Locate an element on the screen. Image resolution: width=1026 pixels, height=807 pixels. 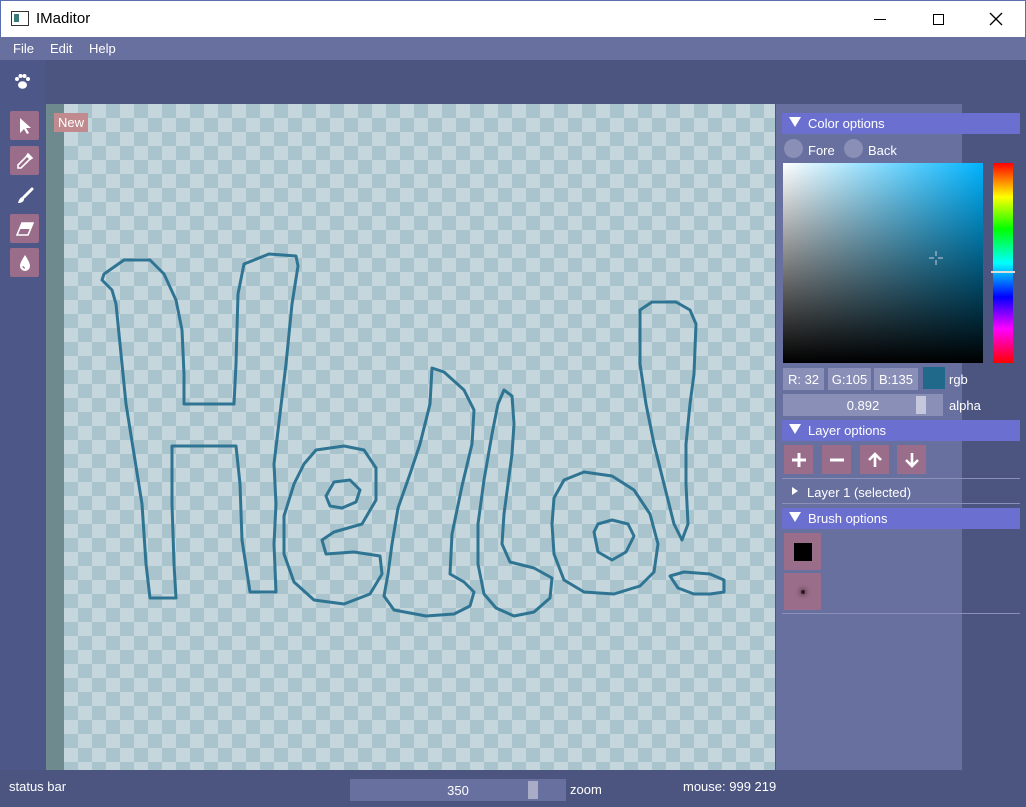
color-options-header: Color options is located at coordinates (901, 123).